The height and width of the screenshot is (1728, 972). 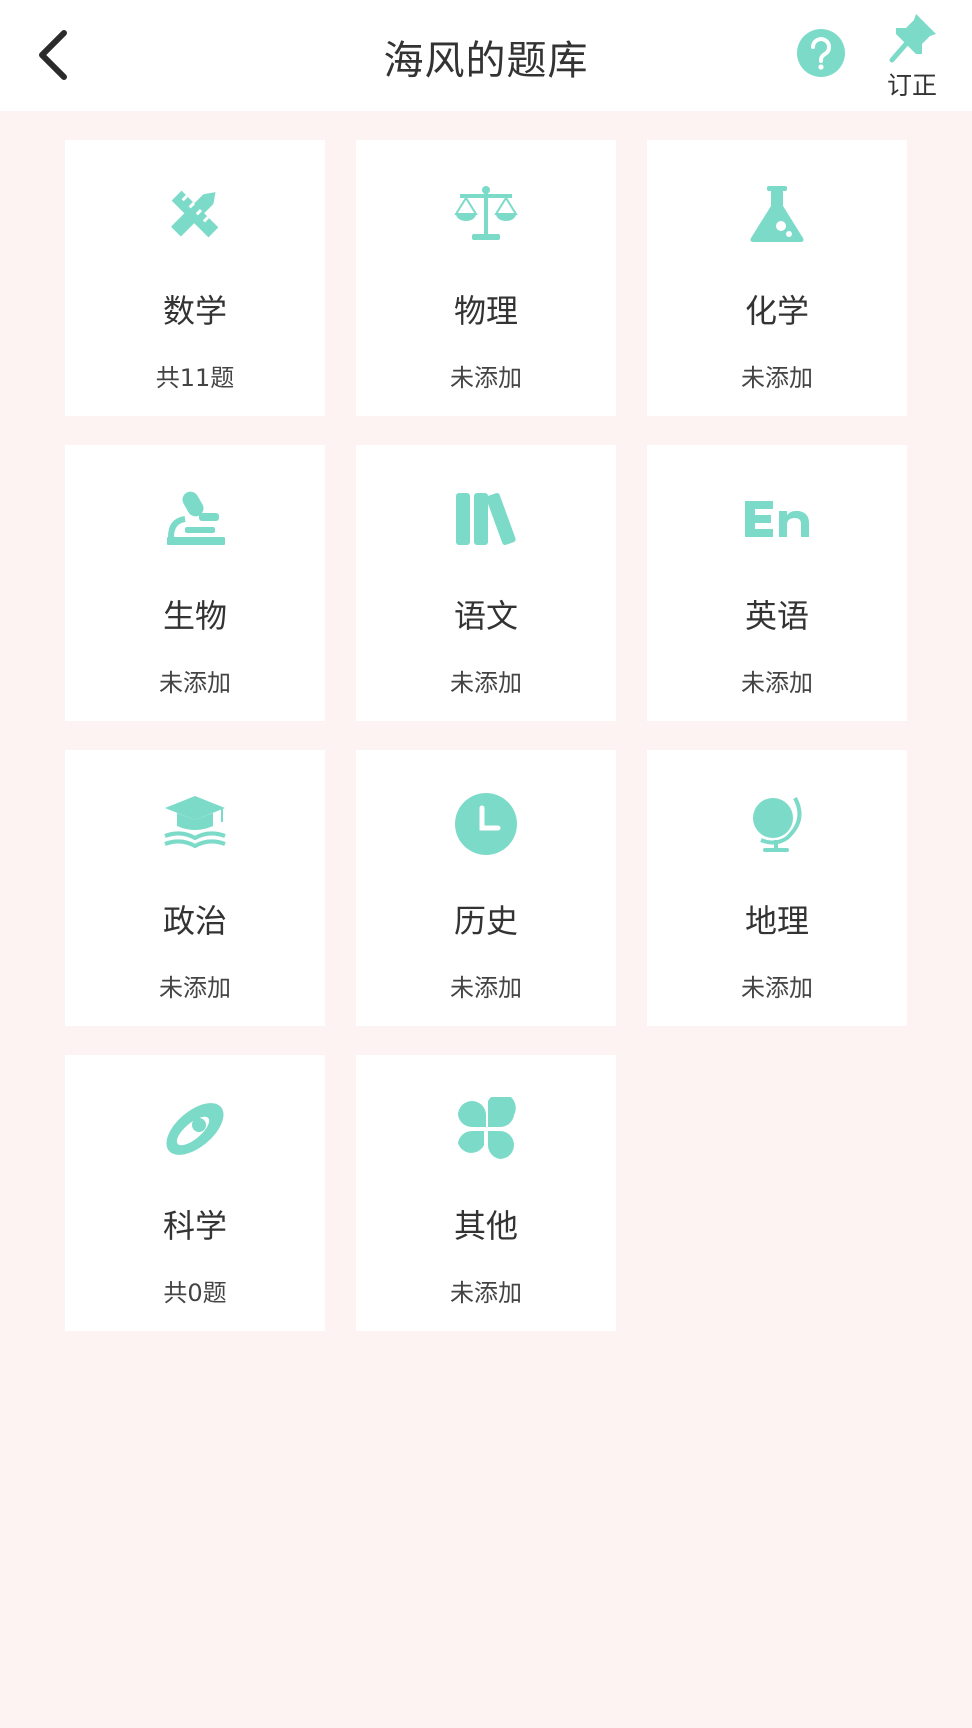 I want to click on help-button, so click(x=821, y=53).